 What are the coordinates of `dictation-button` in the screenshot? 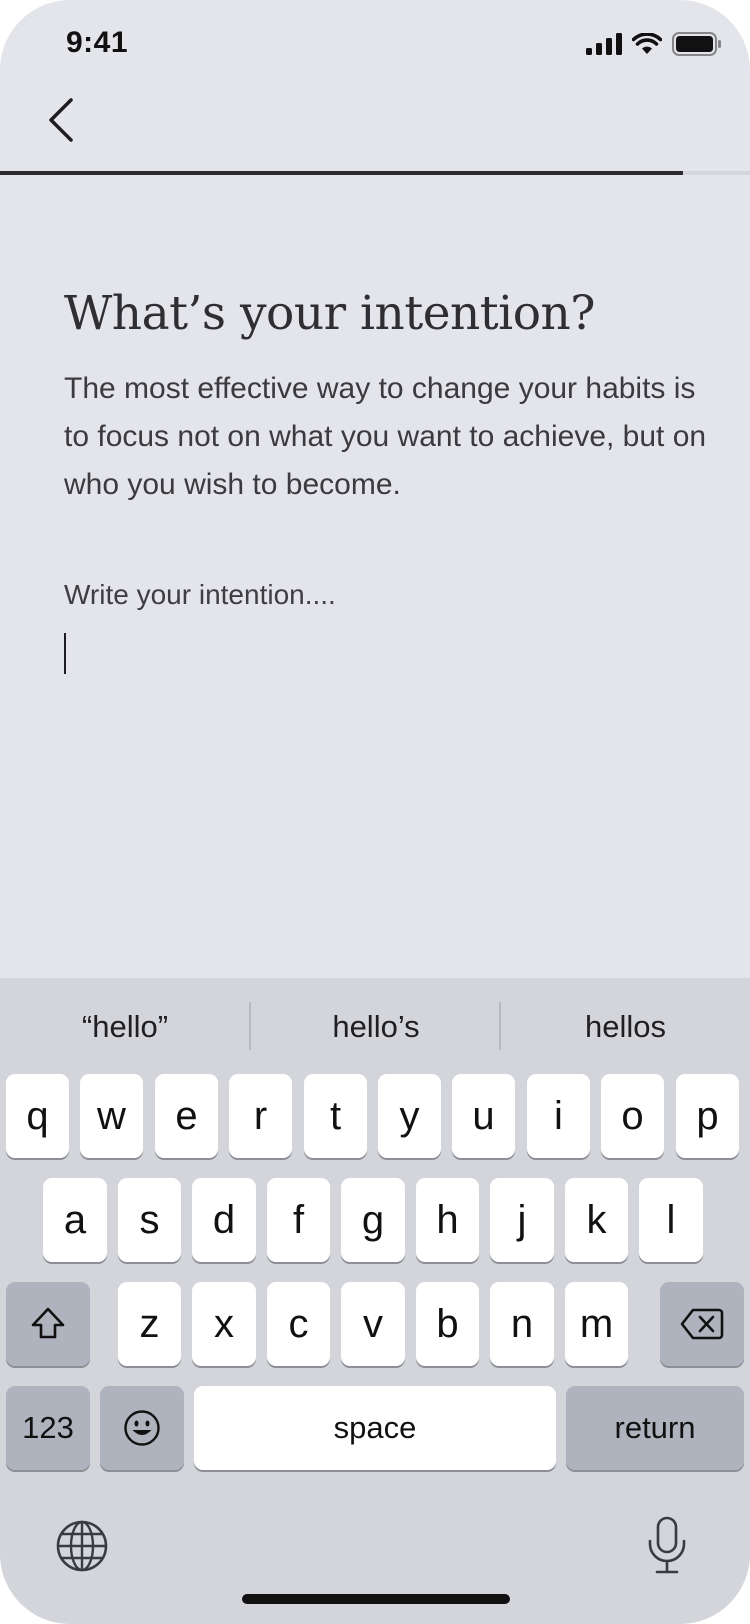 It's located at (667, 1545).